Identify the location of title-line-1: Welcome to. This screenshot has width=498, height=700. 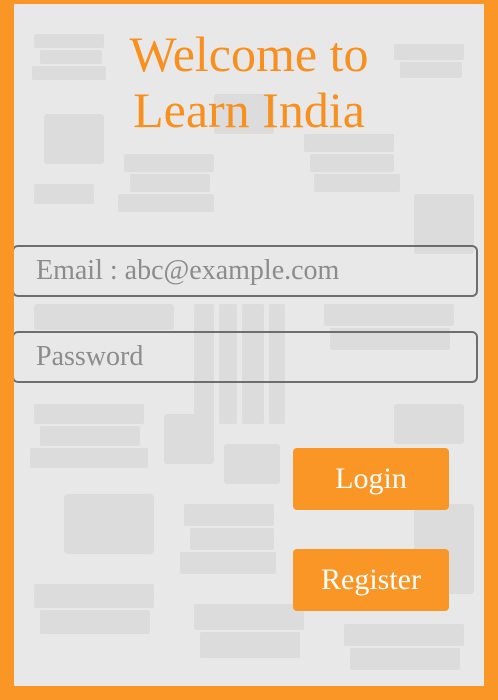
(249, 54).